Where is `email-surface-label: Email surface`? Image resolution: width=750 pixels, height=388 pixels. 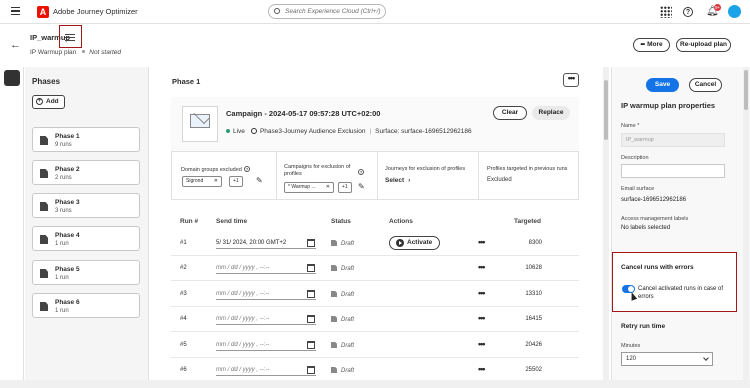
email-surface-label: Email surface is located at coordinates (638, 189).